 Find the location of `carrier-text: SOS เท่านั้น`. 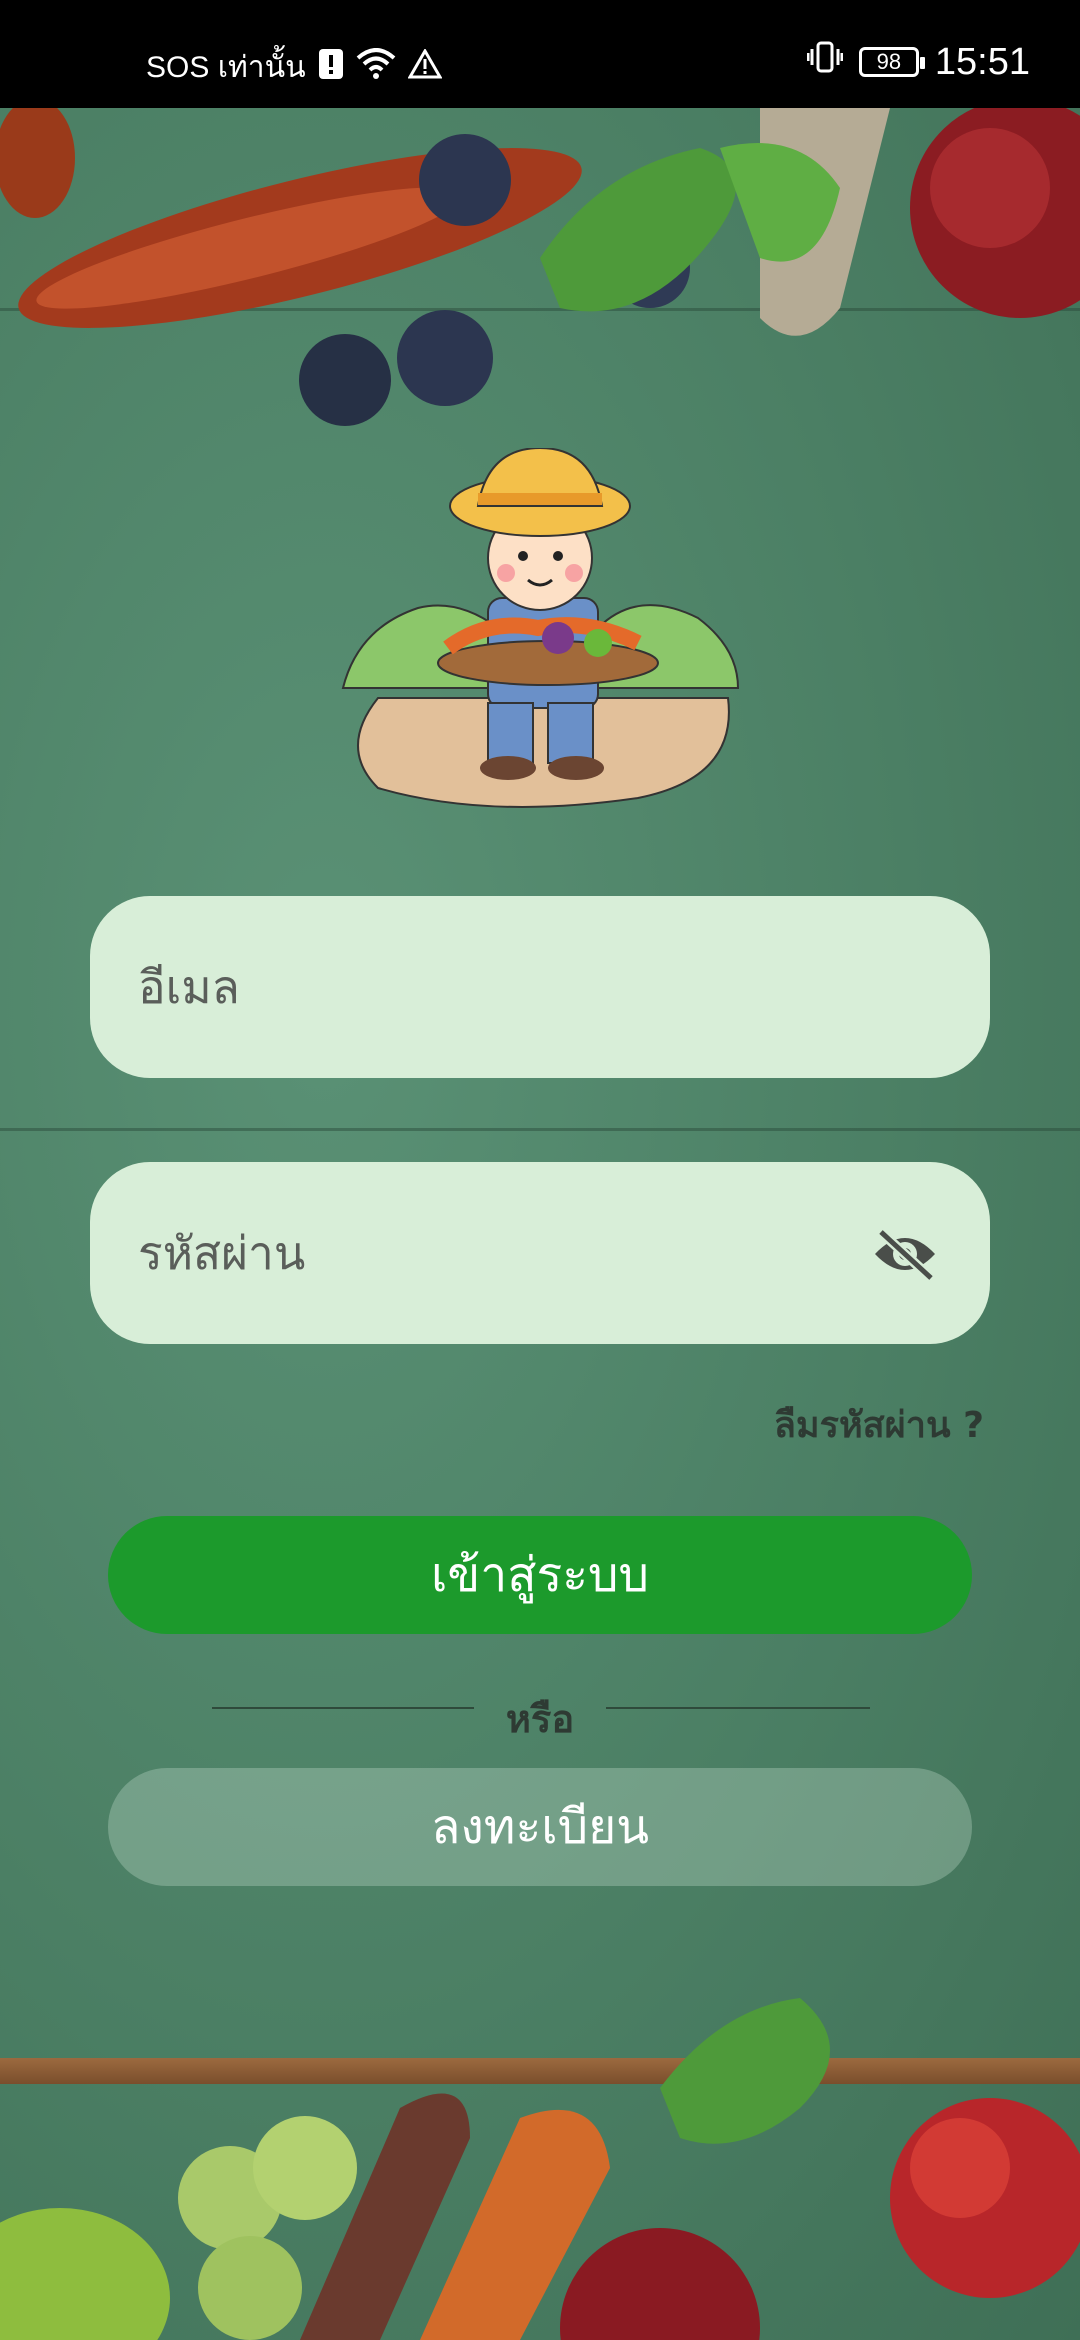

carrier-text: SOS เท่านั้น is located at coordinates (226, 67).